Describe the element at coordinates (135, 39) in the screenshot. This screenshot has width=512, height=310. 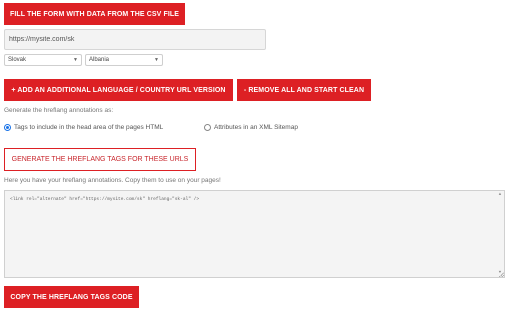
I see `url-input` at that location.